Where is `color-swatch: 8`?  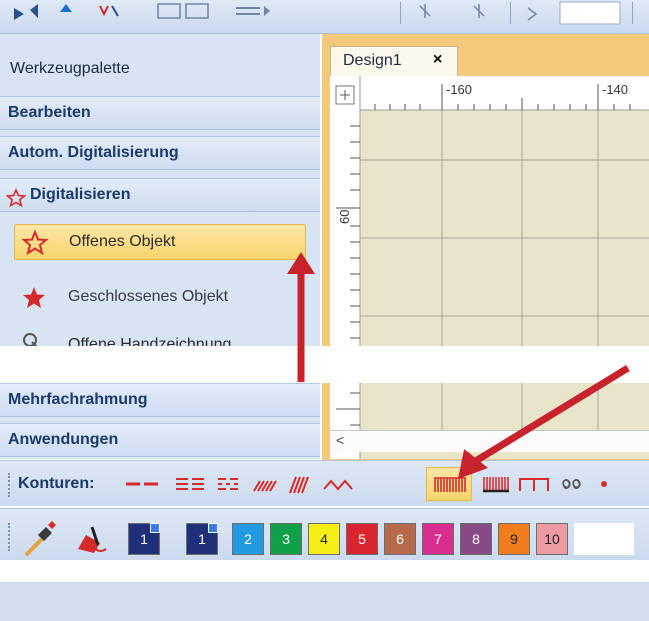
color-swatch: 8 is located at coordinates (476, 539).